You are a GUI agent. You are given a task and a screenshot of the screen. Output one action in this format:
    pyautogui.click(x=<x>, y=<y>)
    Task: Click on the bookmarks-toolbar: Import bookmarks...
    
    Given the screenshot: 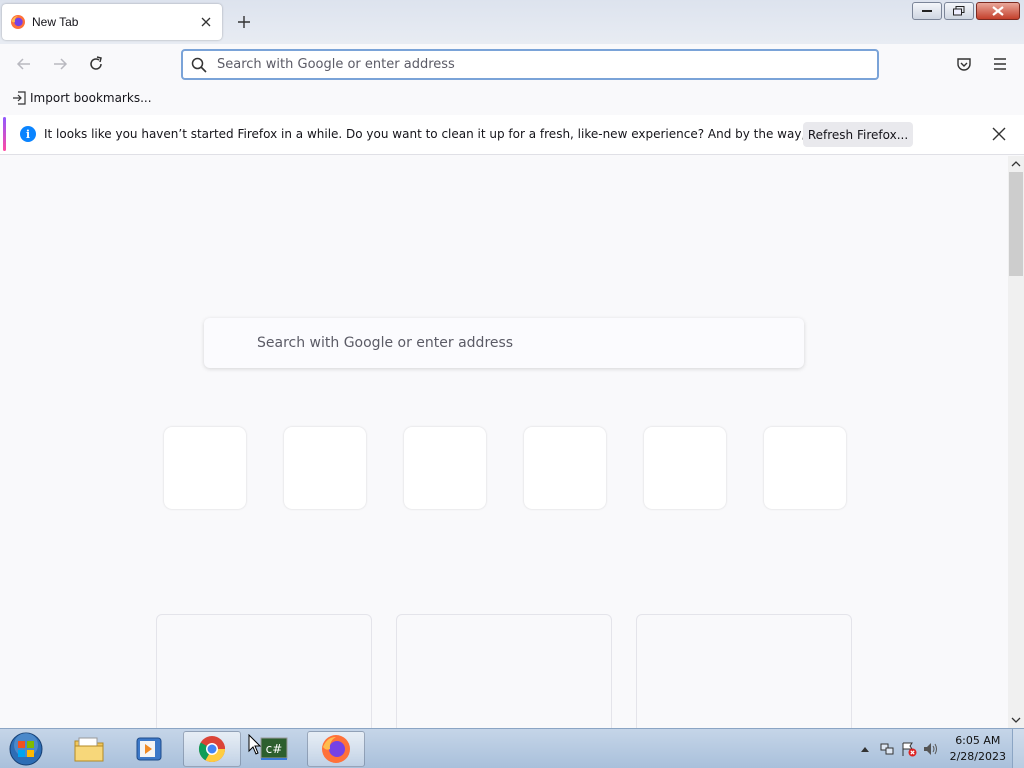 What is the action you would take?
    pyautogui.click(x=512, y=99)
    